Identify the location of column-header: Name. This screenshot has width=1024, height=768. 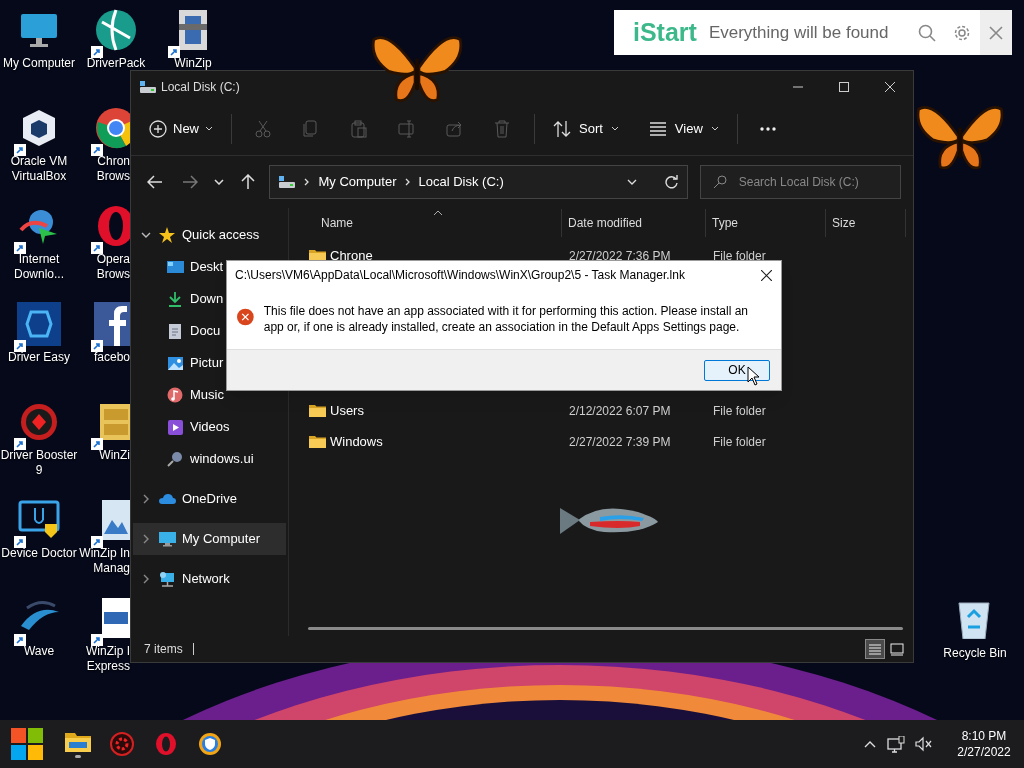
(425, 223).